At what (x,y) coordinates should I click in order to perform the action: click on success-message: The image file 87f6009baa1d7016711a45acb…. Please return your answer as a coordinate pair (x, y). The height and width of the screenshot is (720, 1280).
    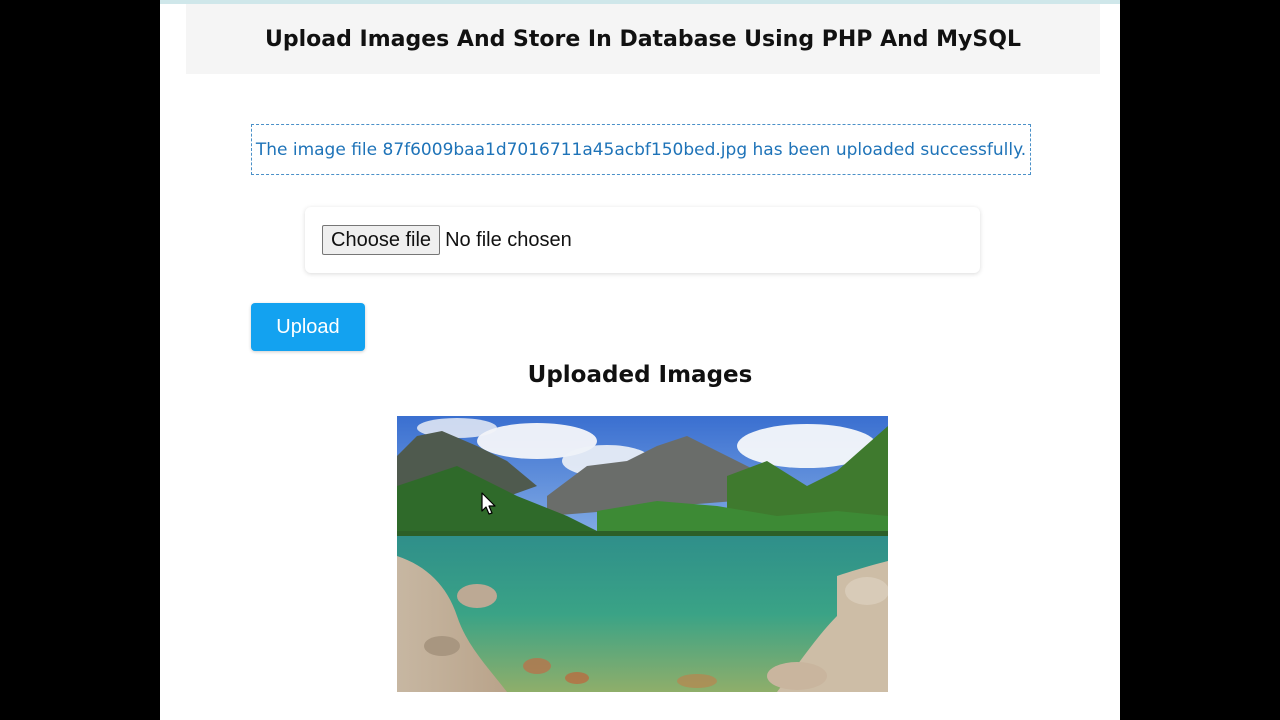
    Looking at the image, I should click on (641, 149).